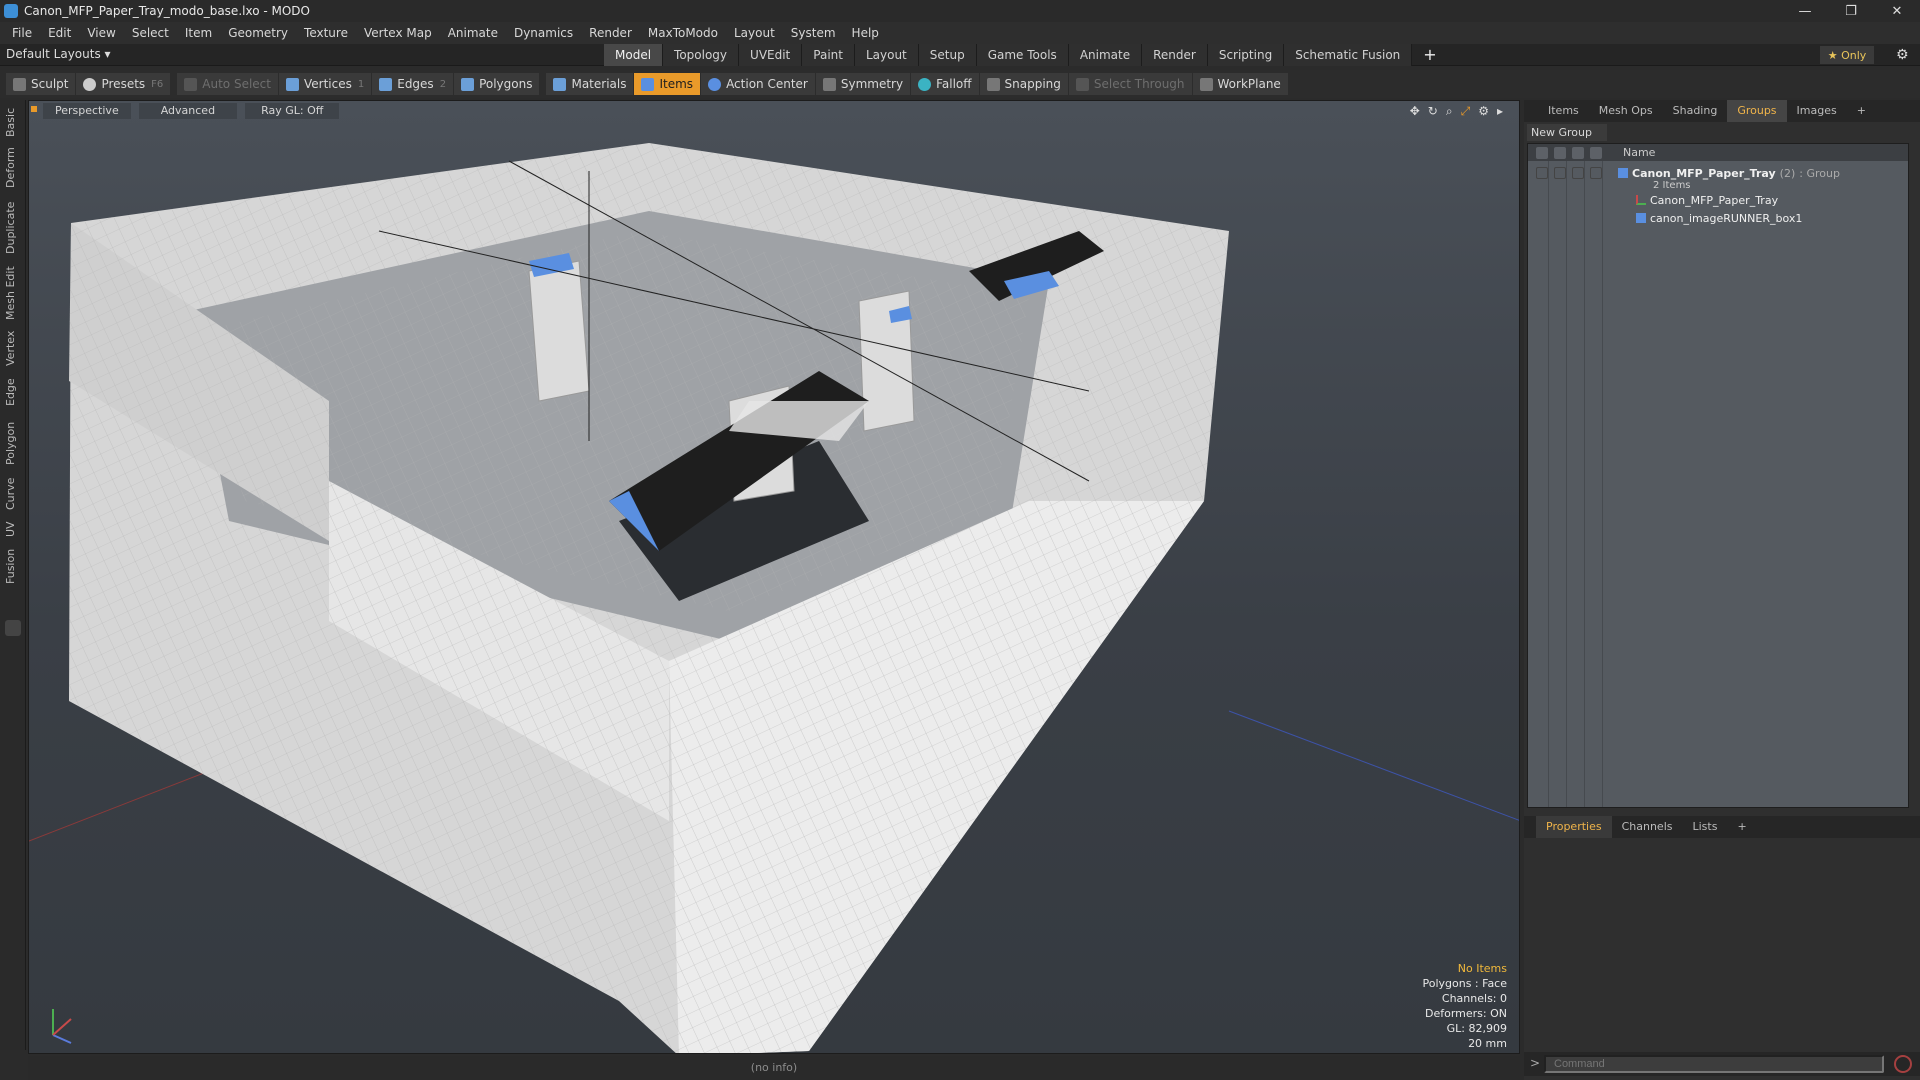 The image size is (1920, 1080). I want to click on menu-maxtomodo: MaxToModo, so click(683, 33).